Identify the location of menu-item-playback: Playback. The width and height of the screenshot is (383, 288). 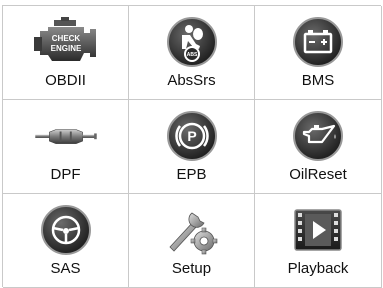
(318, 241).